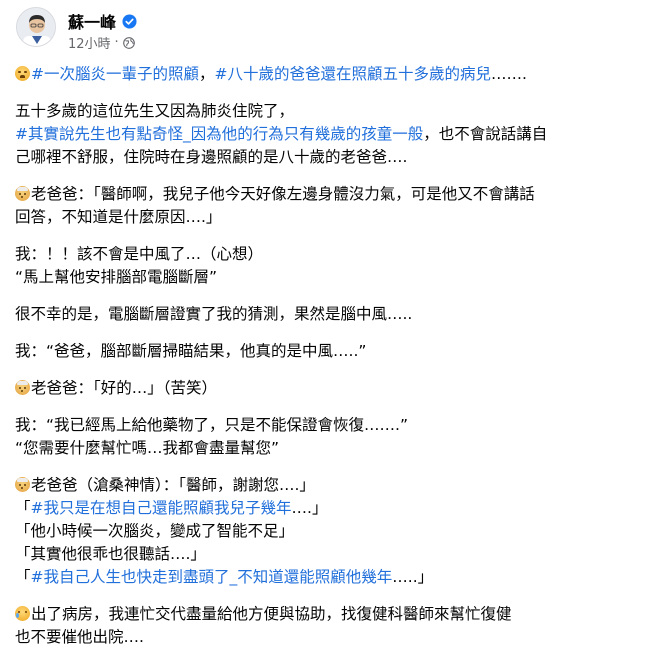  Describe the element at coordinates (219, 134) in the screenshot. I see `hashtag-link: #其實說先生也有點奇怪_因為他的行為只有幾歲的孩童一般` at that location.